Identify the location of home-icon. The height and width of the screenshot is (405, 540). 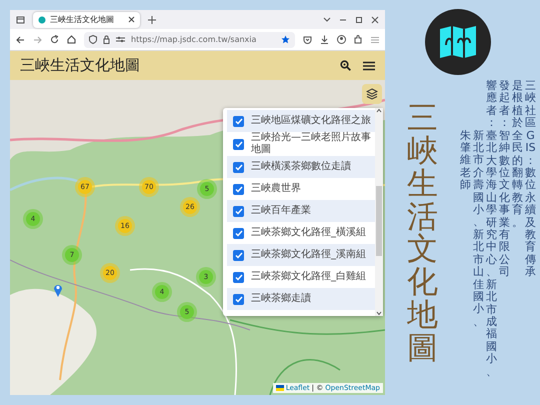
(71, 39).